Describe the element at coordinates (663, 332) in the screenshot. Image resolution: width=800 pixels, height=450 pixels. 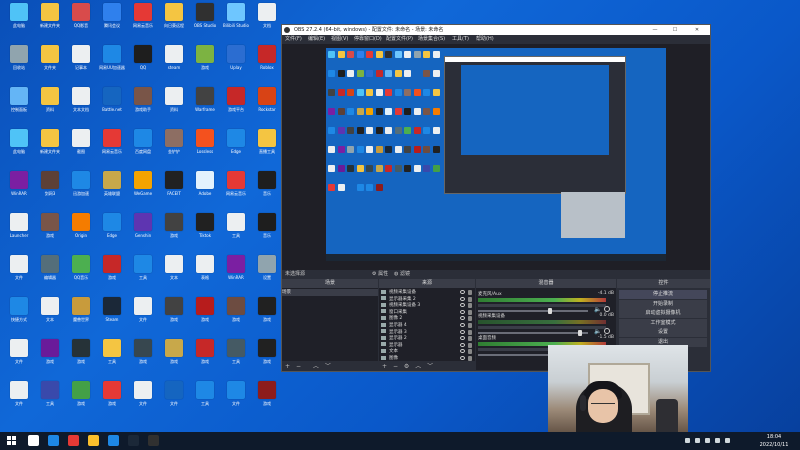
I see `settings-button: 设置` at that location.